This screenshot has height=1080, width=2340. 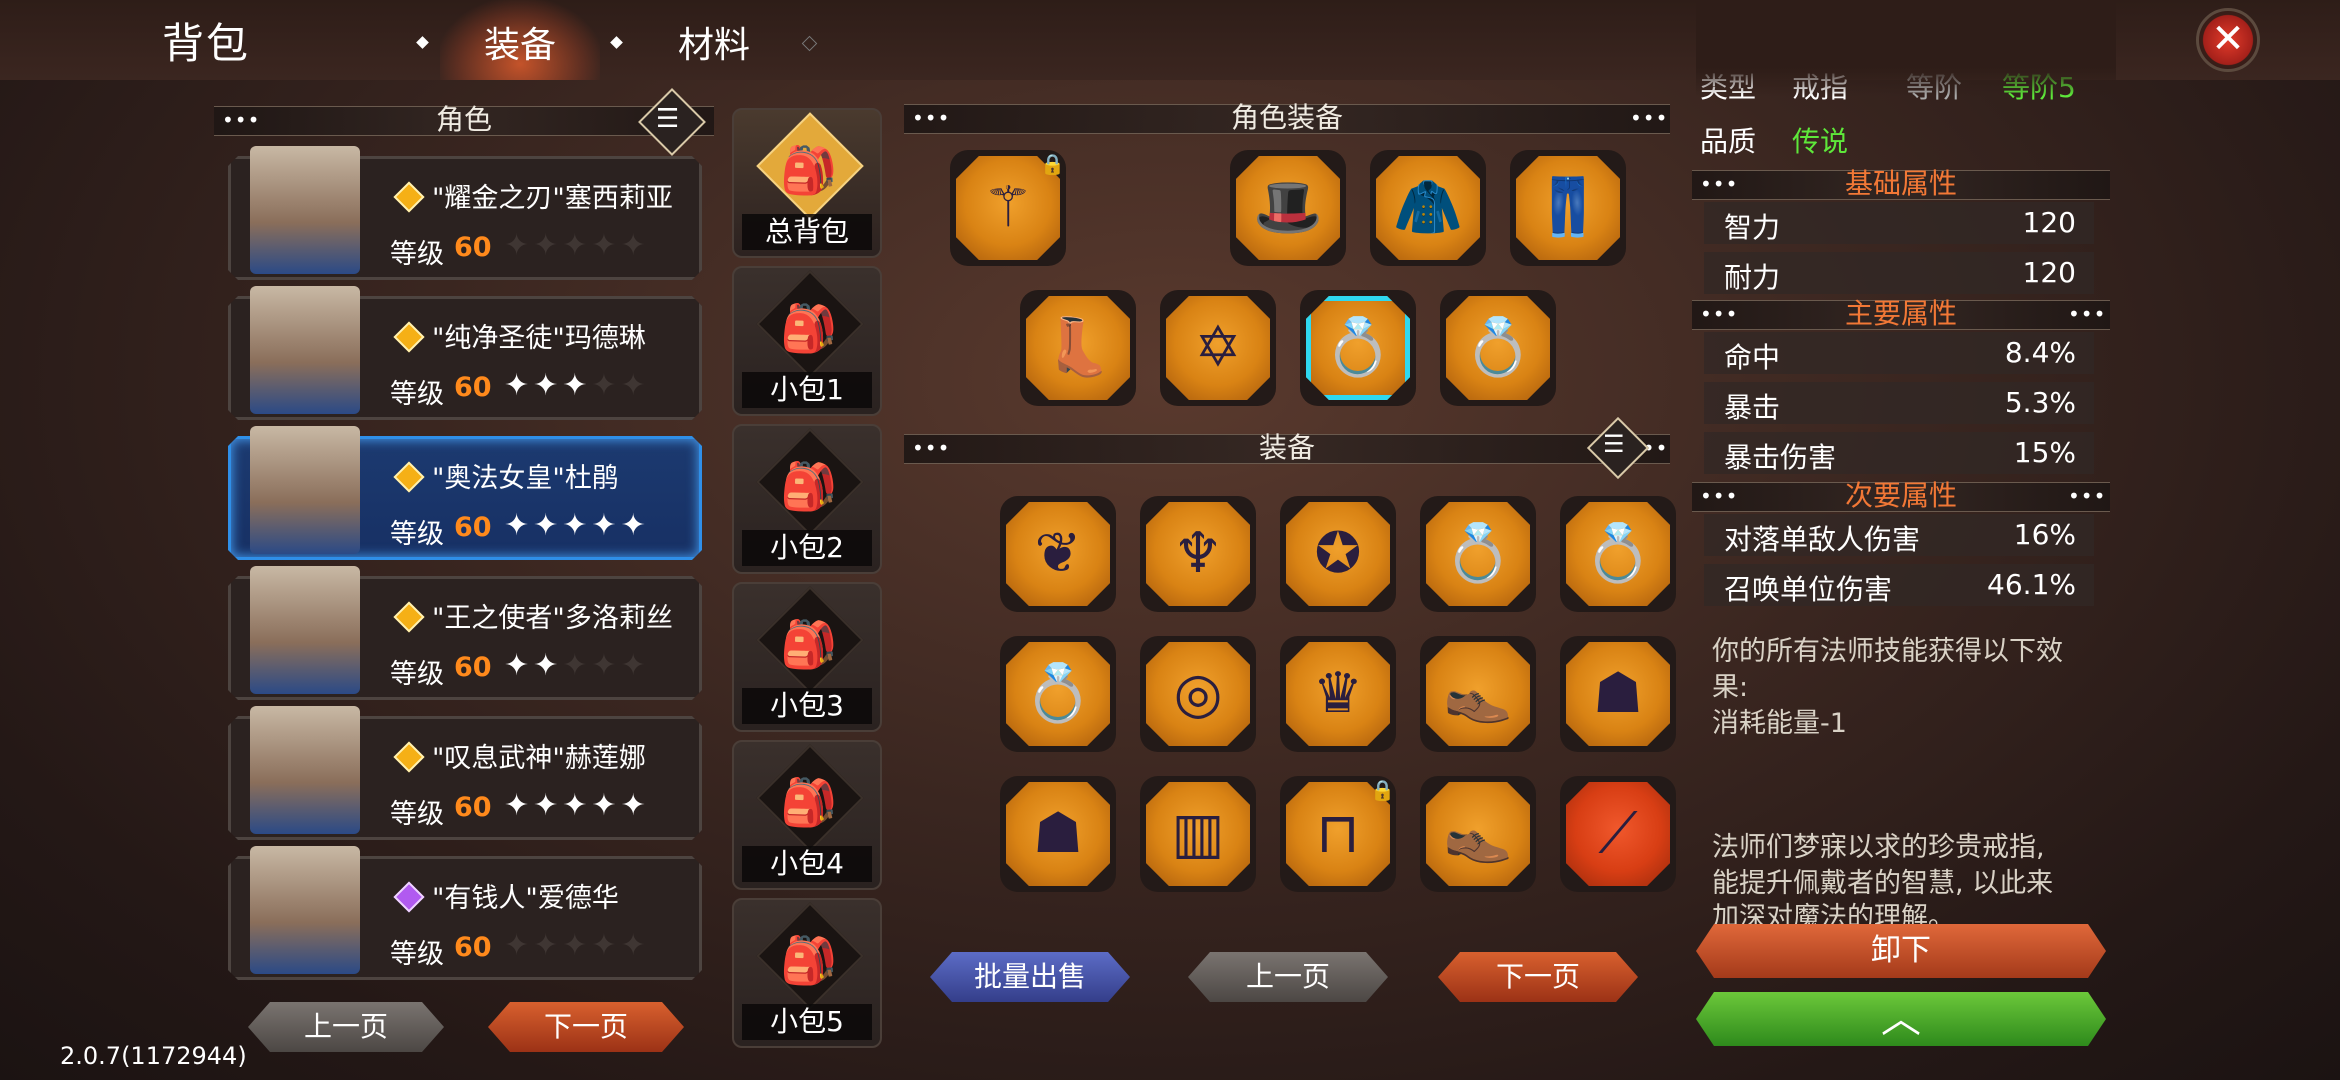 What do you see at coordinates (807, 341) in the screenshot?
I see `bag-slot: 🎒 小包1` at bounding box center [807, 341].